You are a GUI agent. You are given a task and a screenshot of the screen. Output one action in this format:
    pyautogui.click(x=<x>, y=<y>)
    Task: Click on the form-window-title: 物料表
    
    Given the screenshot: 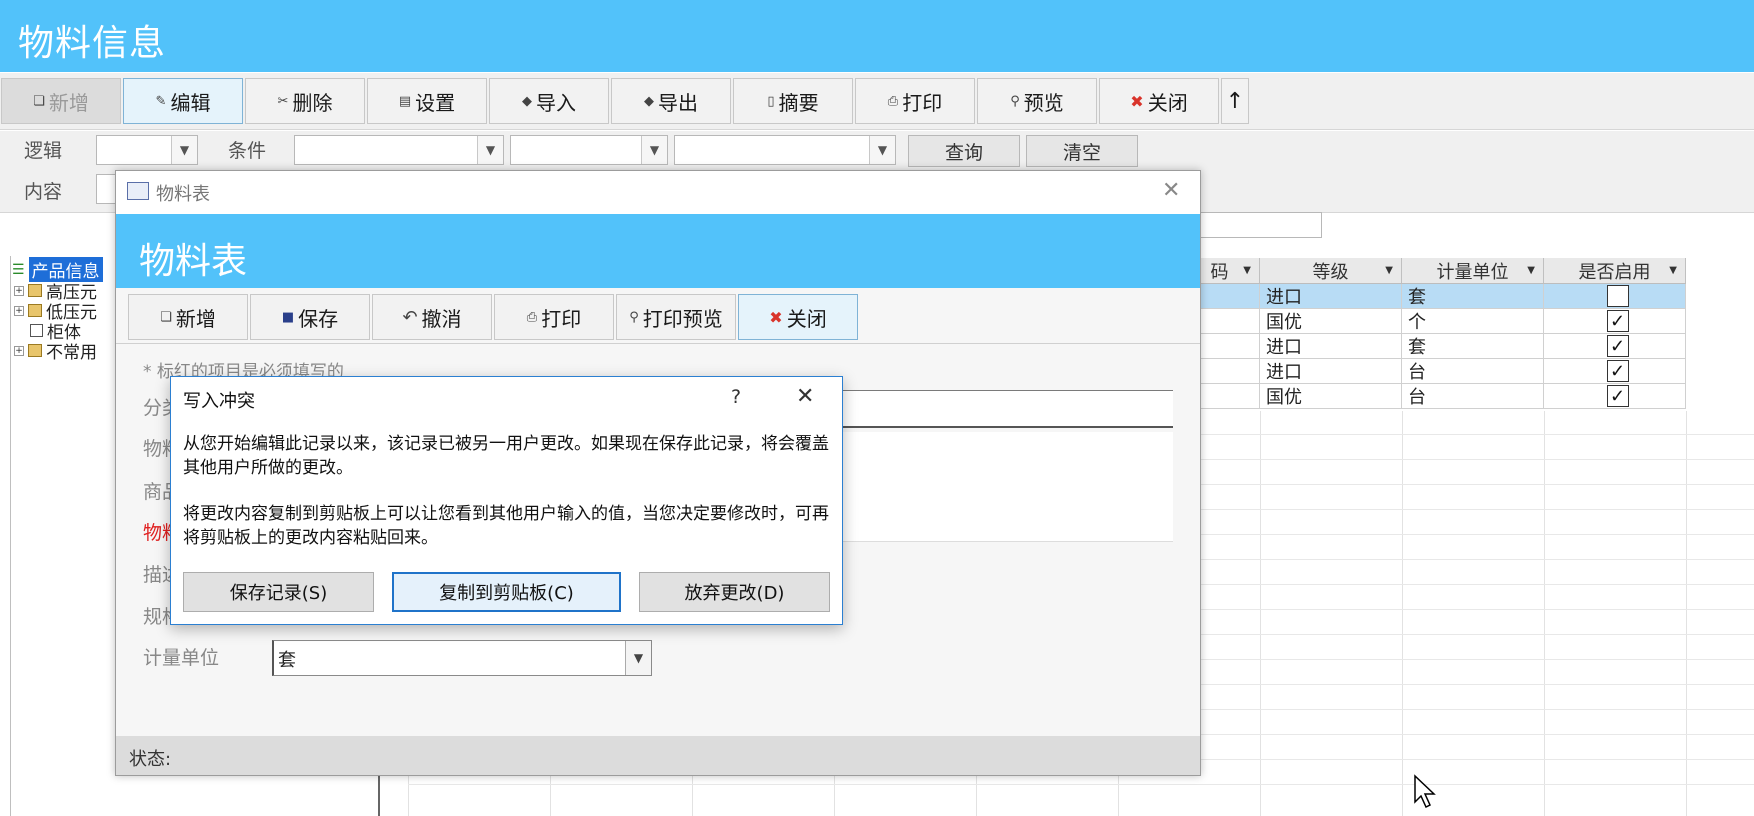 What is the action you would take?
    pyautogui.click(x=183, y=194)
    